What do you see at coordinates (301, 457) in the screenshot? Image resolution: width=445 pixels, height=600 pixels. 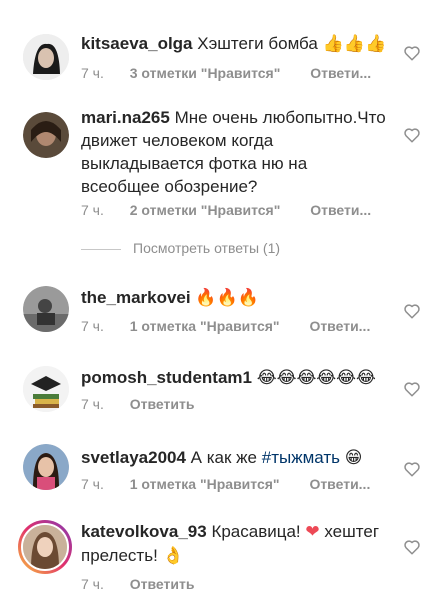 I see `hashtag-link: #тыжмать` at bounding box center [301, 457].